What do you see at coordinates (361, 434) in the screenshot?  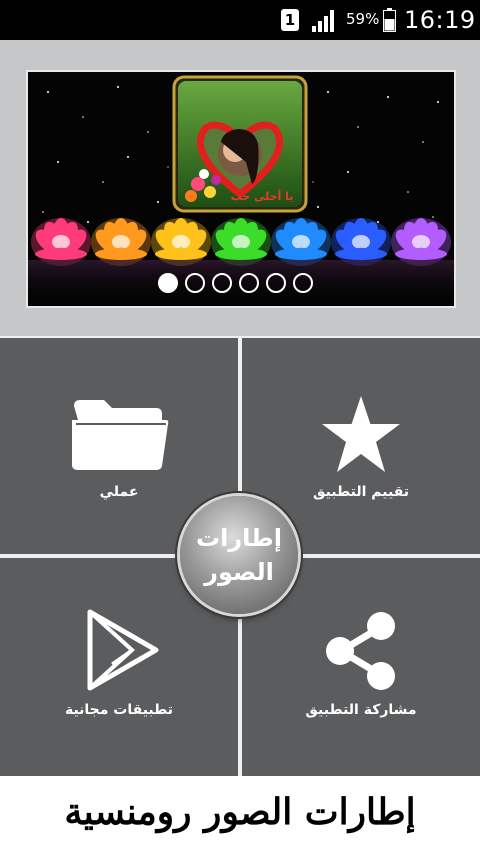 I see `star-icon` at bounding box center [361, 434].